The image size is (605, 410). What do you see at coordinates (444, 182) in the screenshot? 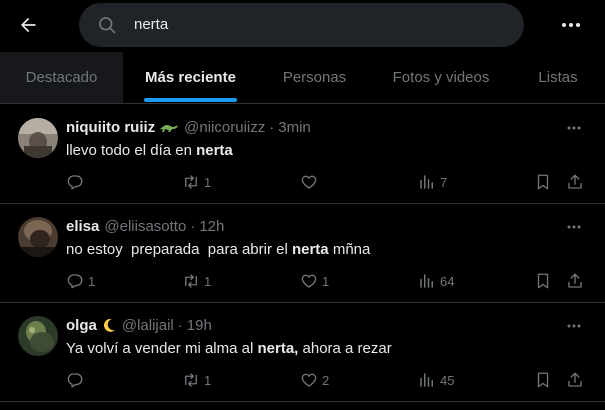
I see `views-count: 7` at bounding box center [444, 182].